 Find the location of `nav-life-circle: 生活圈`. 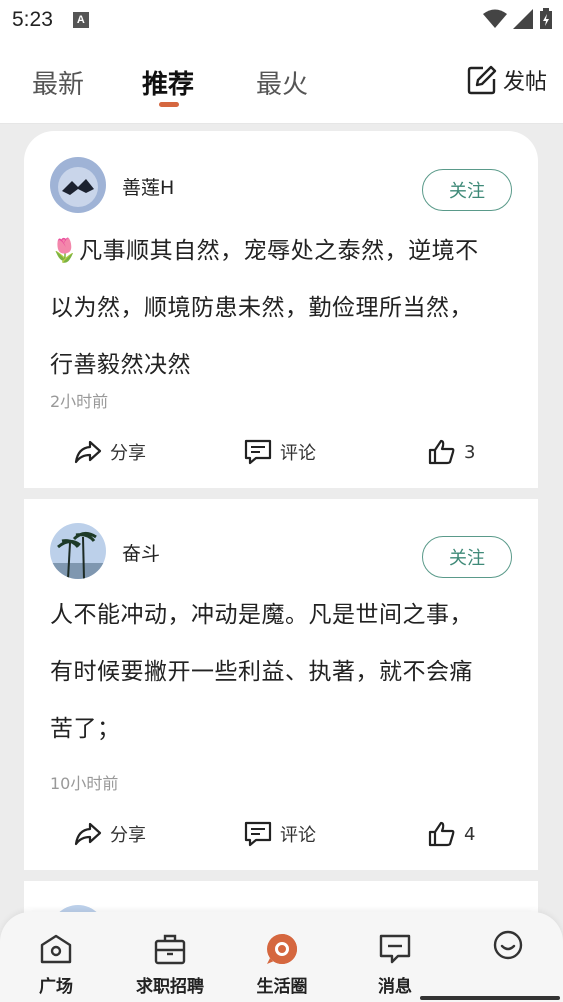

nav-life-circle: 生活圈 is located at coordinates (282, 957).